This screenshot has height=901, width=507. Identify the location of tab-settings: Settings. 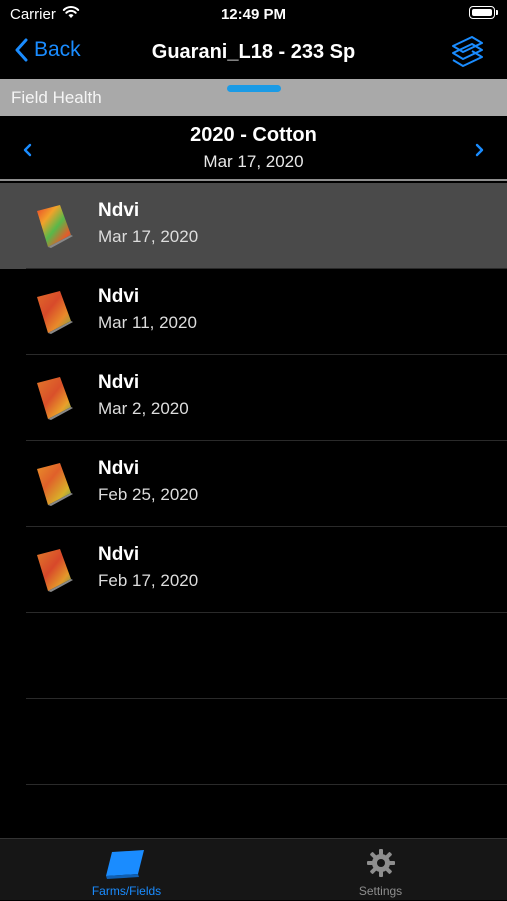
(380, 870).